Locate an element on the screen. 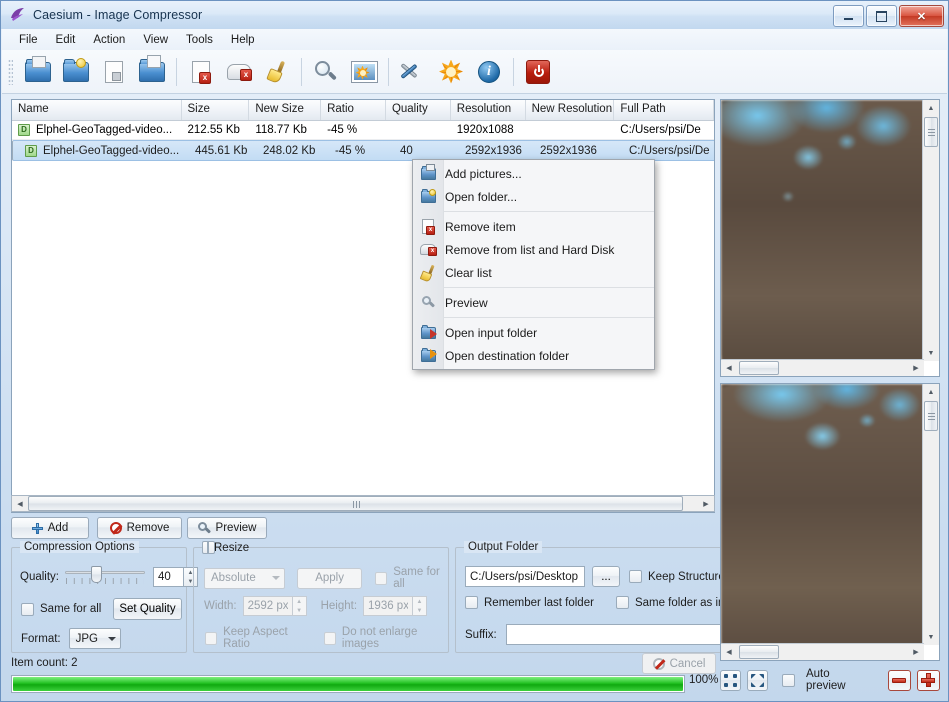 This screenshot has width=949, height=702. preview-vertical-scrollbar-top: ▲ ▼ is located at coordinates (930, 230).